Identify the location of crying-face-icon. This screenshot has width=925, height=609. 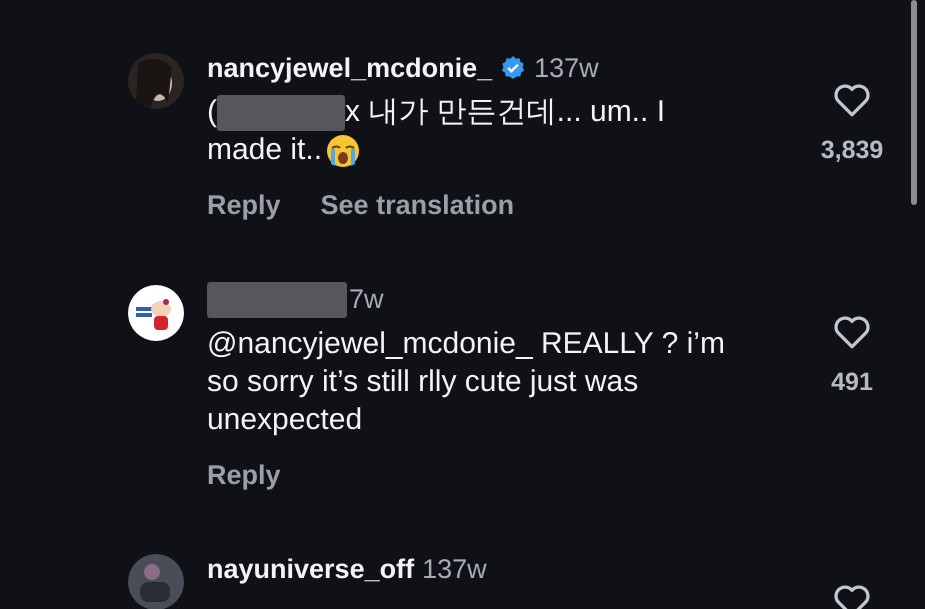
(343, 151).